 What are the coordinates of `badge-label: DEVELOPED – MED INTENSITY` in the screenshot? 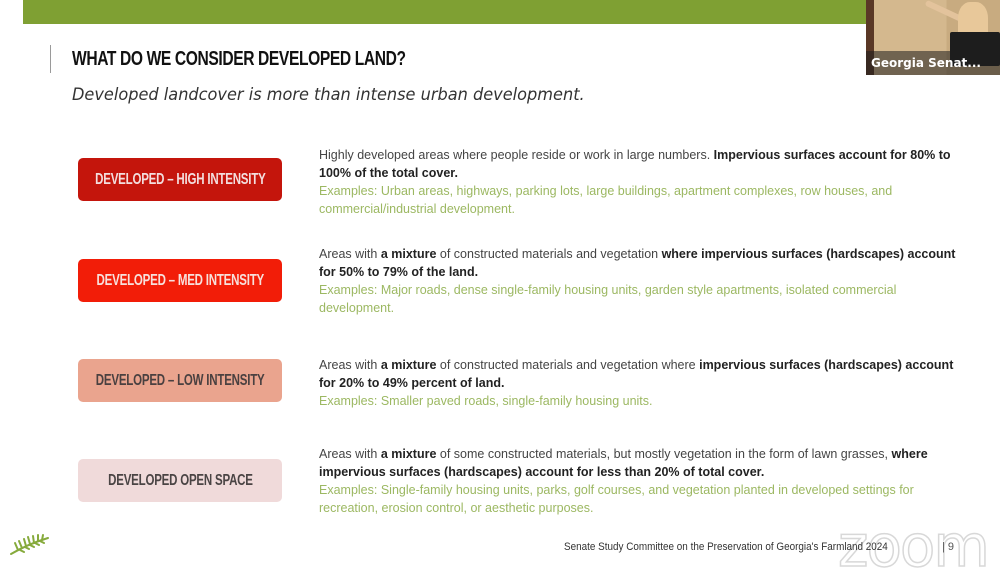 It's located at (180, 280).